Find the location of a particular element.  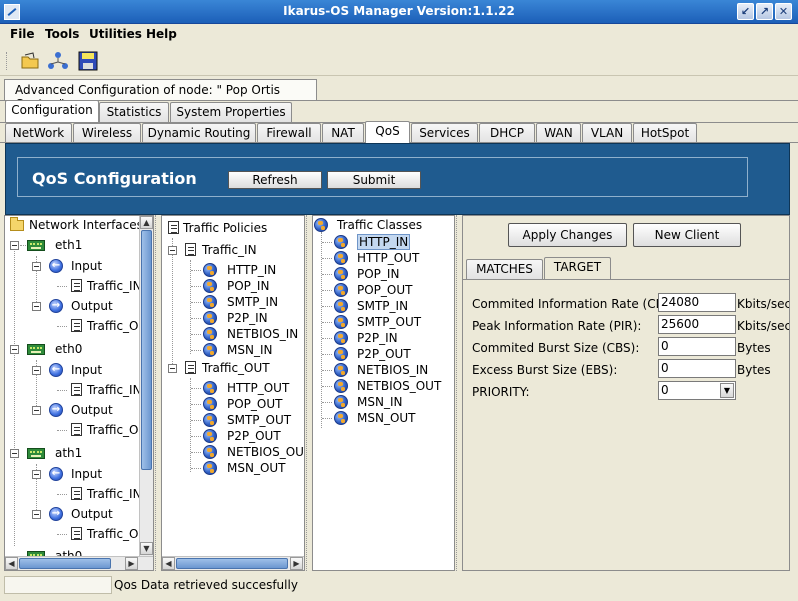

tree-root-network-interfaces: Network Interfaces is located at coordinates (77, 225).